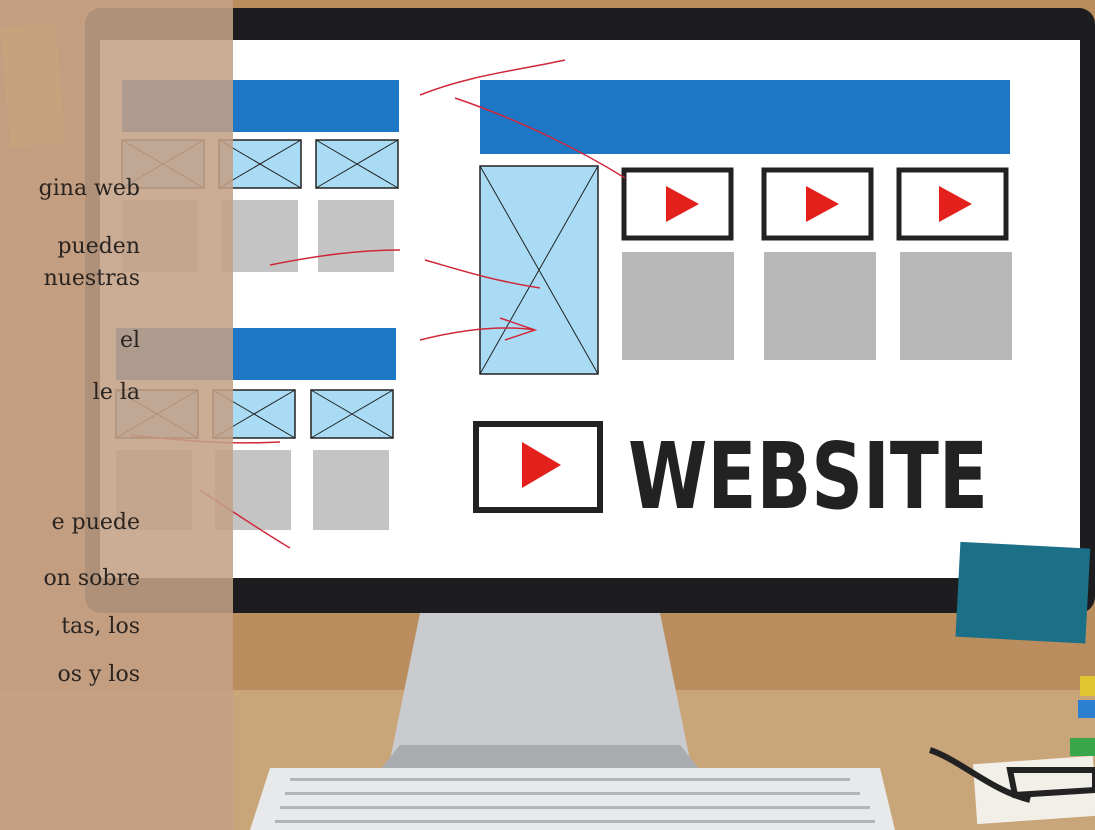 Image resolution: width=1095 pixels, height=830 pixels. What do you see at coordinates (808, 476) in the screenshot?
I see `website-headline: WEBSITE` at bounding box center [808, 476].